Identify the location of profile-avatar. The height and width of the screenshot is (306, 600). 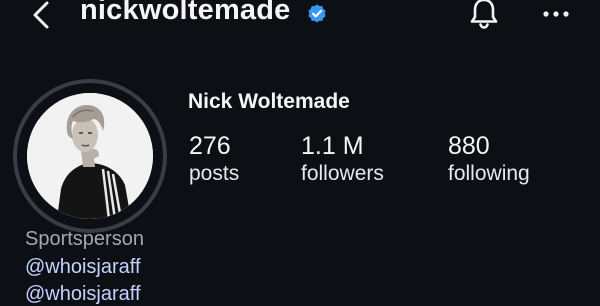
(90, 156).